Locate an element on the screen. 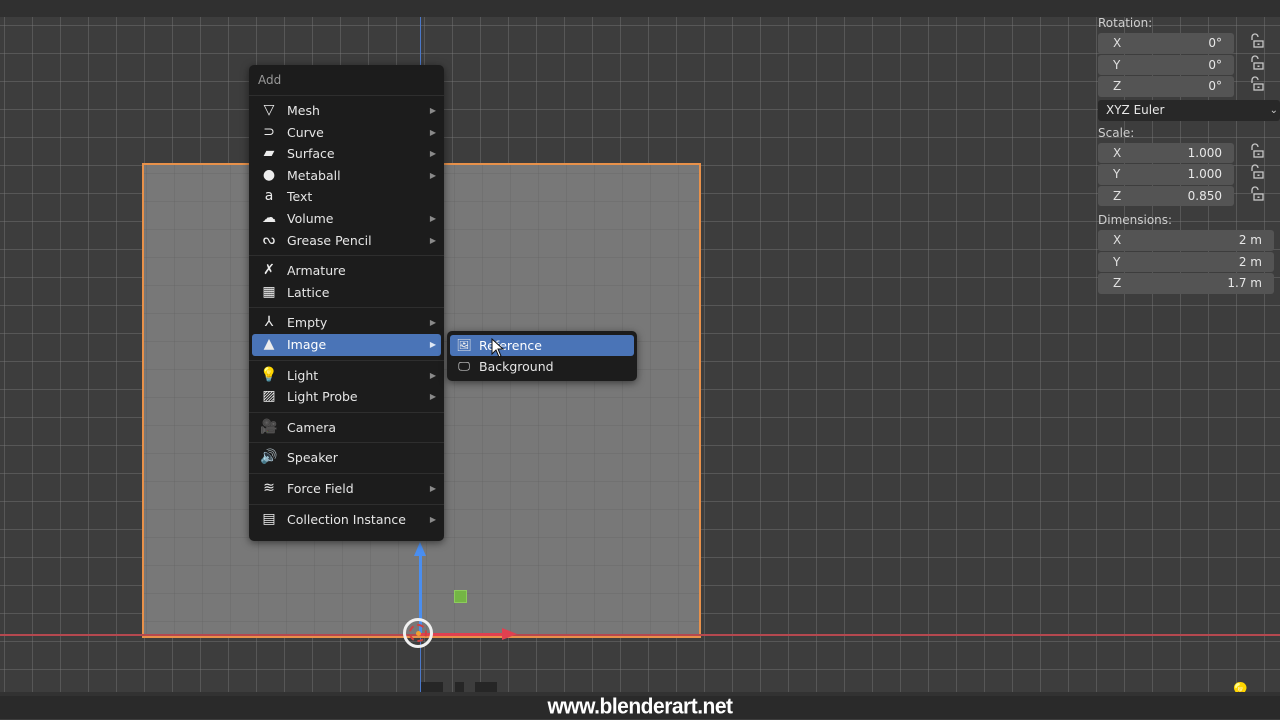 This screenshot has height=720, width=1280. menu-item-volume: ☁ Volume ▶ is located at coordinates (346, 219).